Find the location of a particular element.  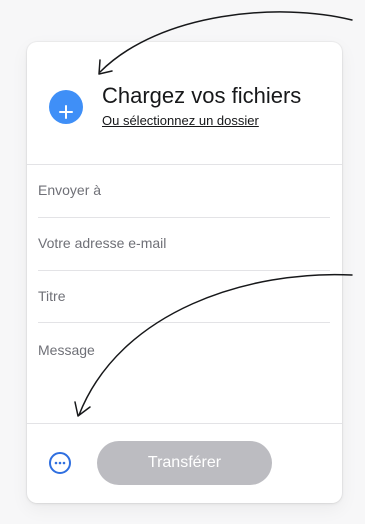

plus-icon is located at coordinates (66, 112).